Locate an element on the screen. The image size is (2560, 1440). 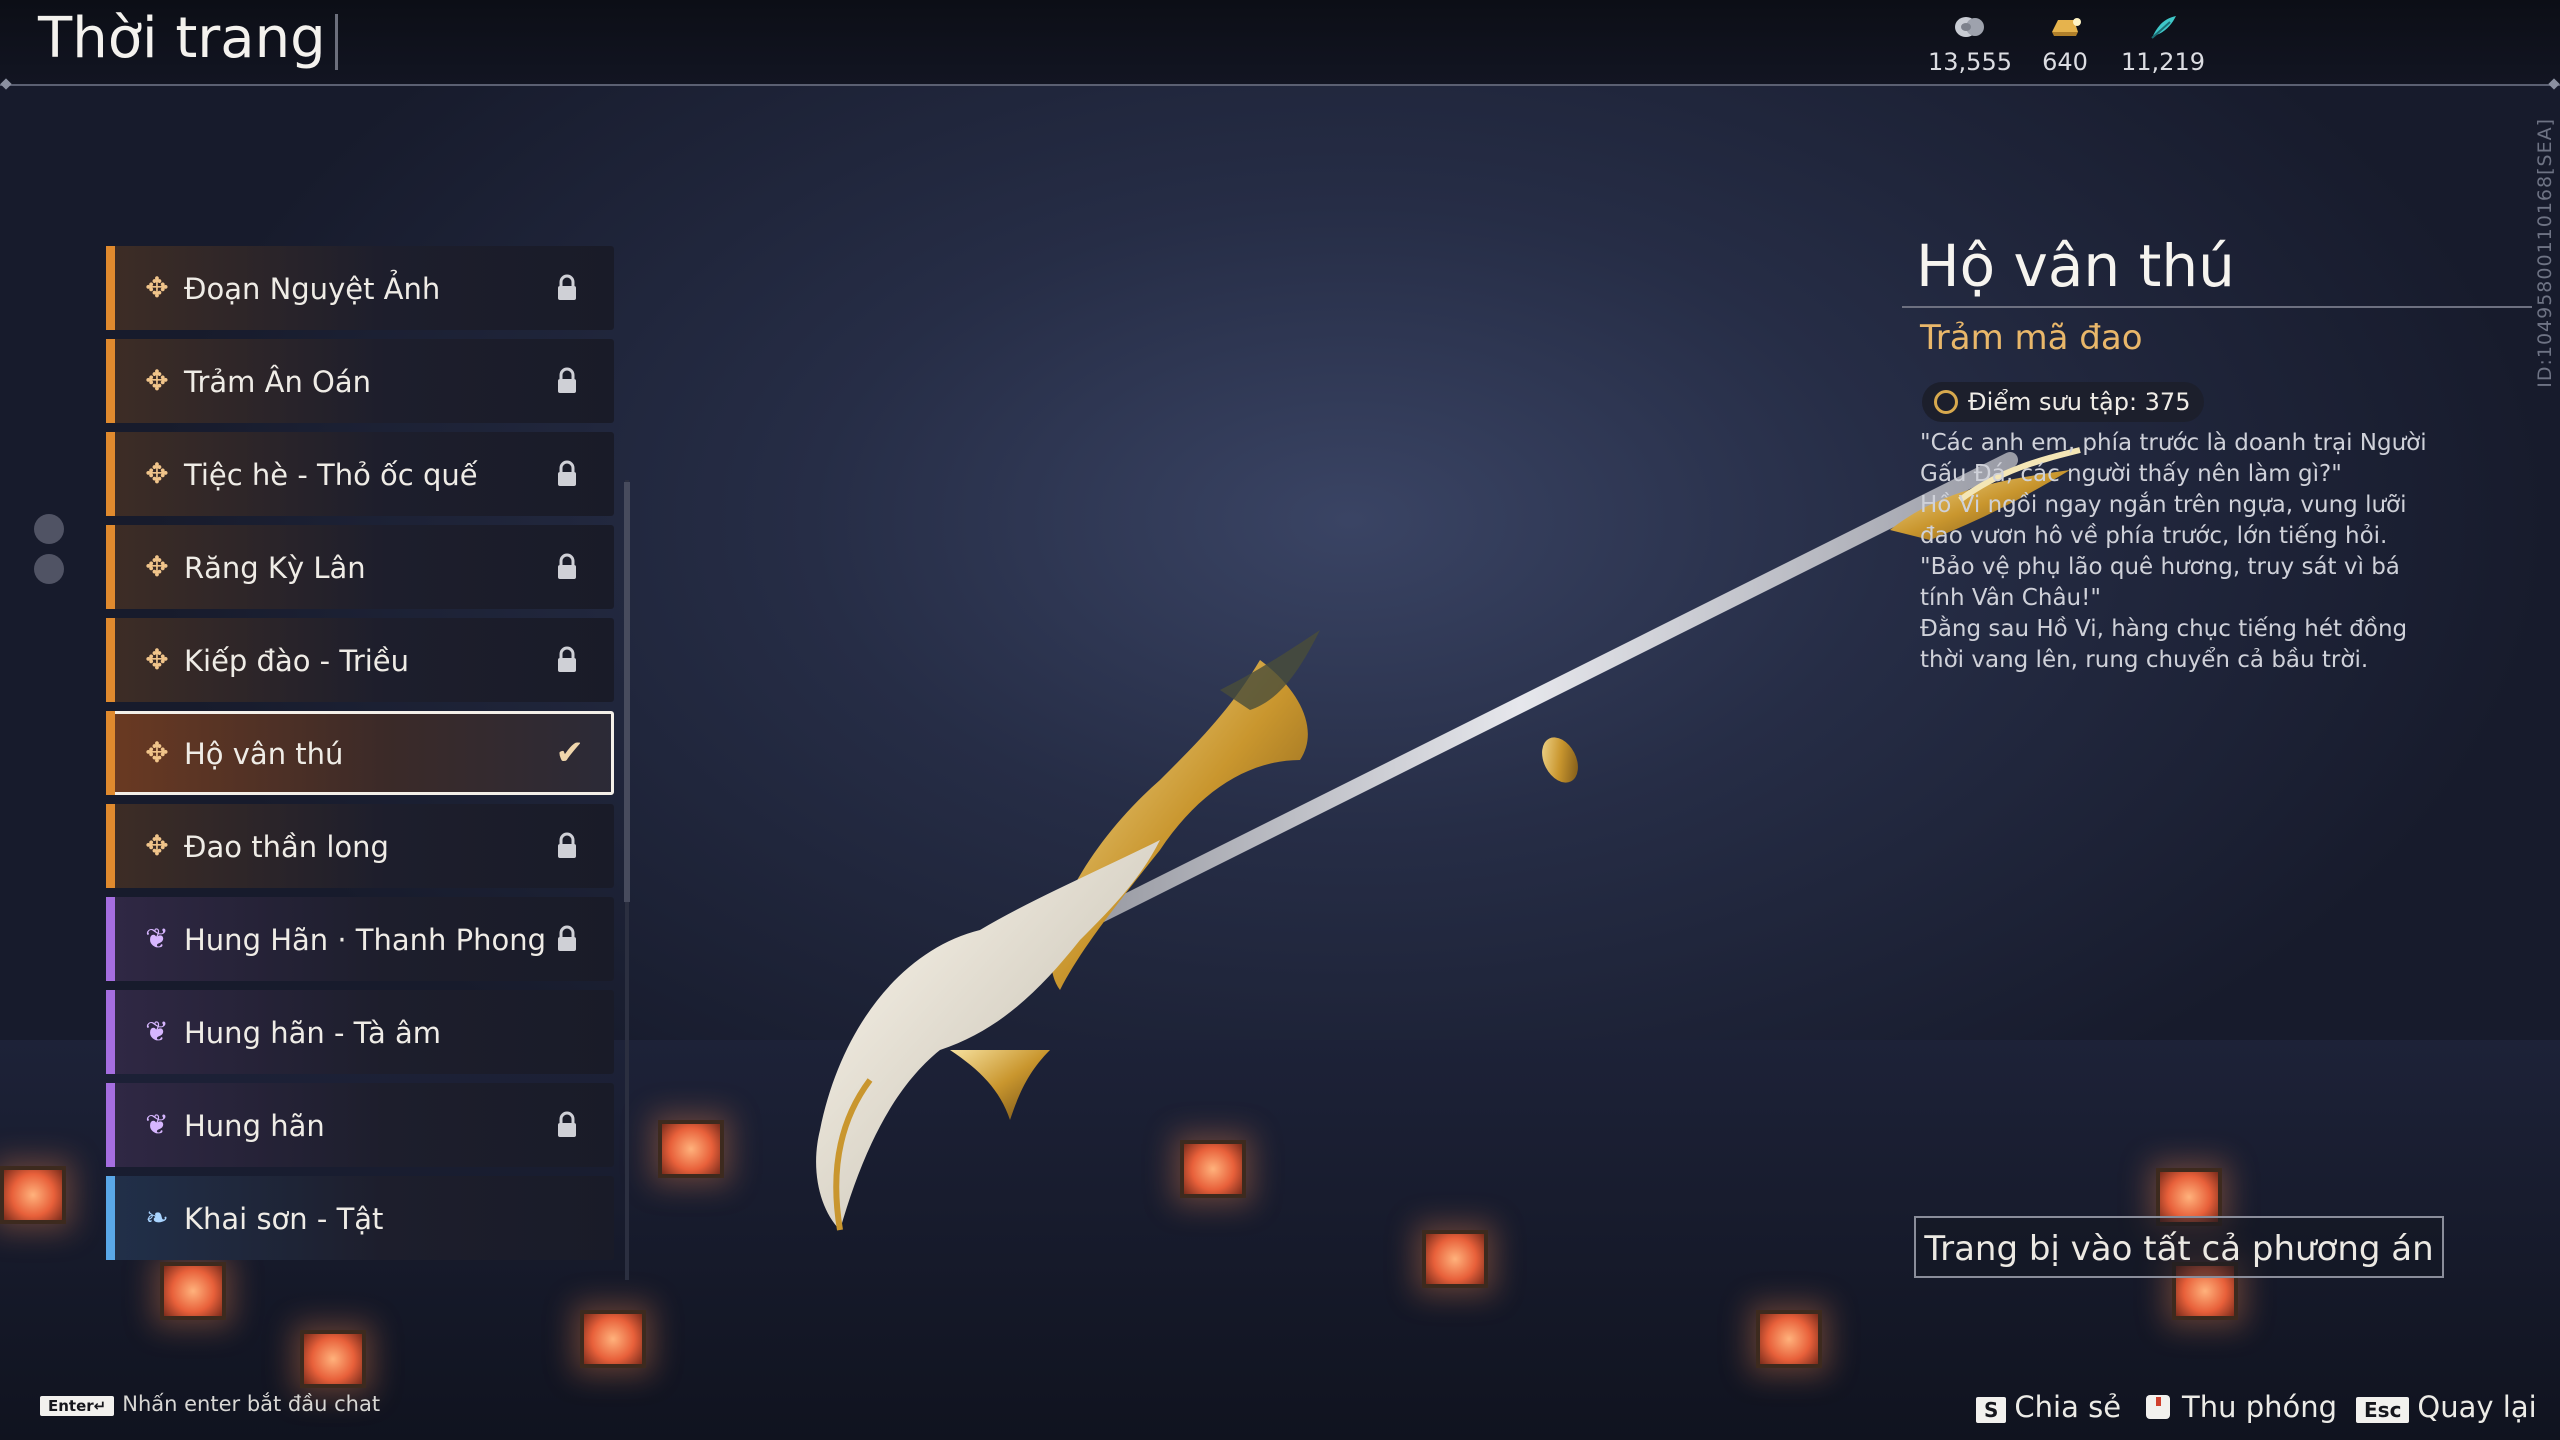
collection-points-label: Điểm sưu tập: 375 is located at coordinates (2079, 402).